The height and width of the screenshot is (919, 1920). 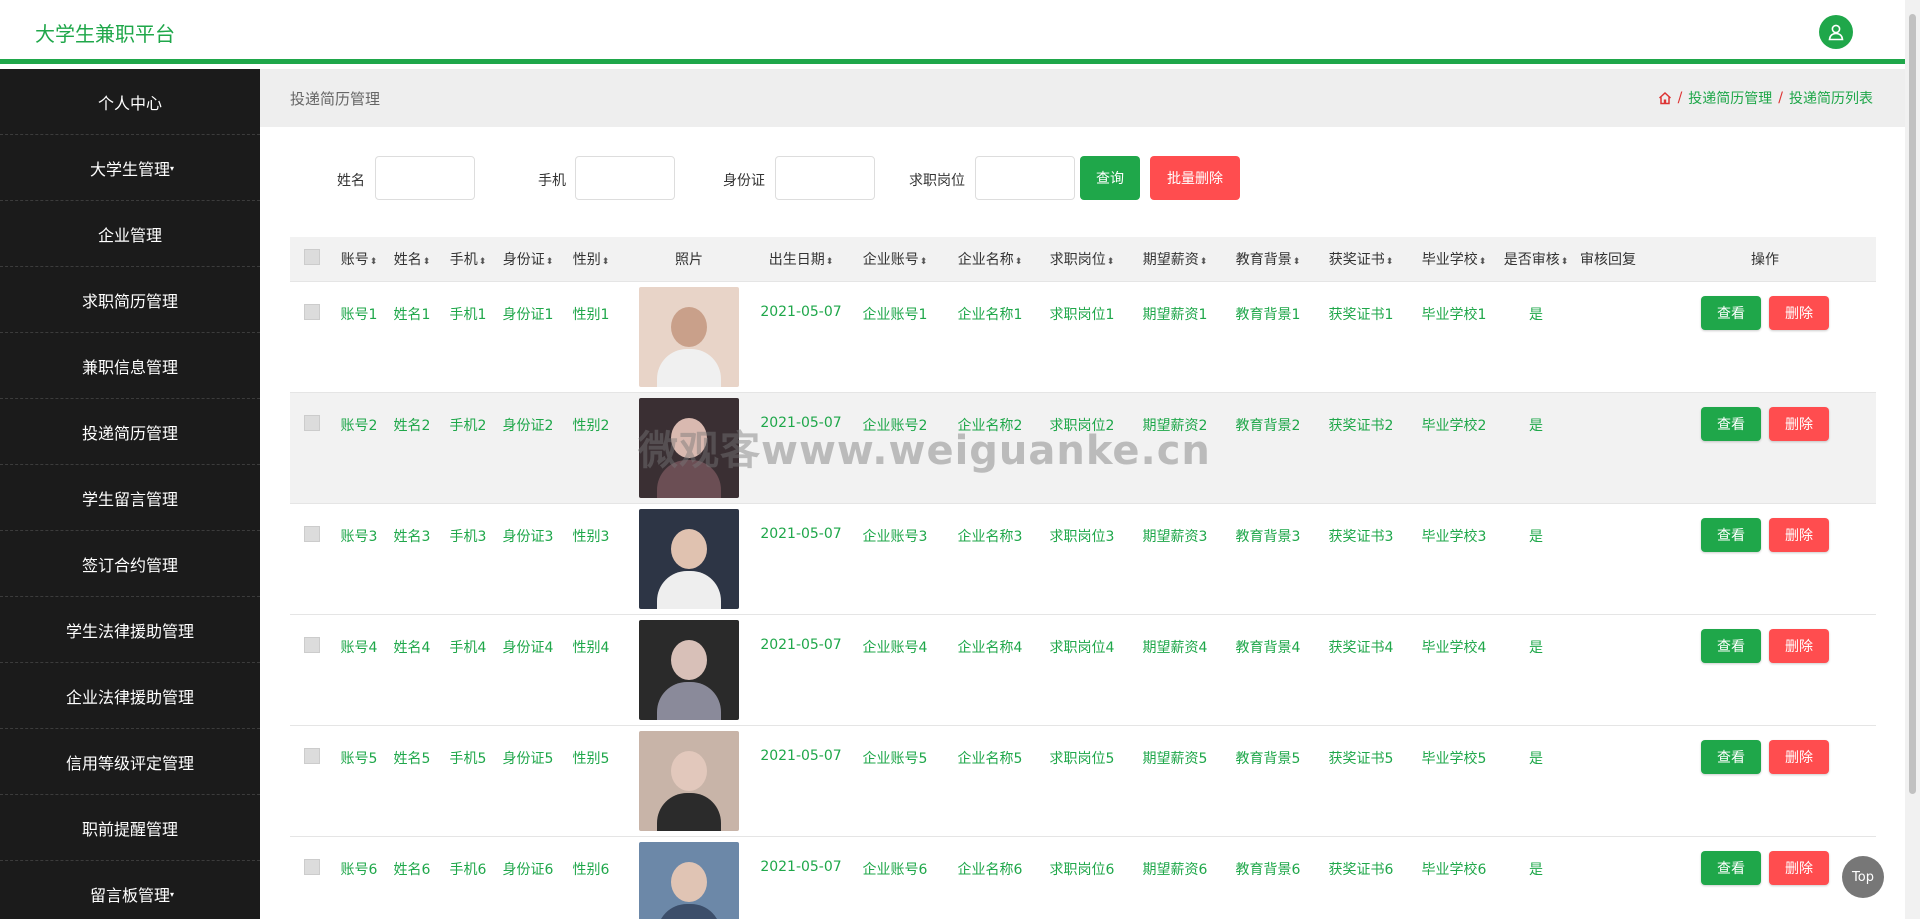 I want to click on row-select-cell, so click(x=312, y=558).